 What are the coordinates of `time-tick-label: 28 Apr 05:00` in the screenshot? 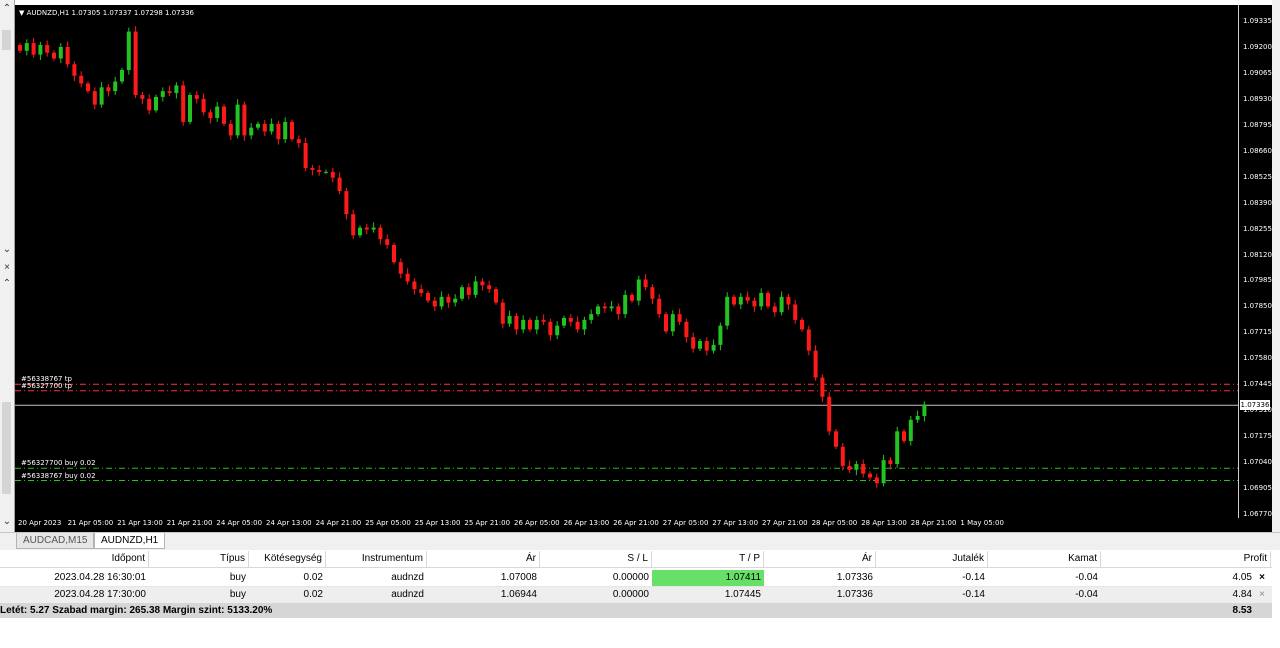 It's located at (834, 523).